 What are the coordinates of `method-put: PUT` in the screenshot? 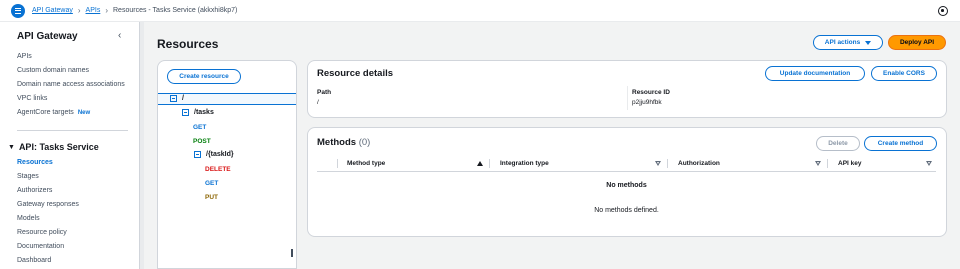 It's located at (211, 197).